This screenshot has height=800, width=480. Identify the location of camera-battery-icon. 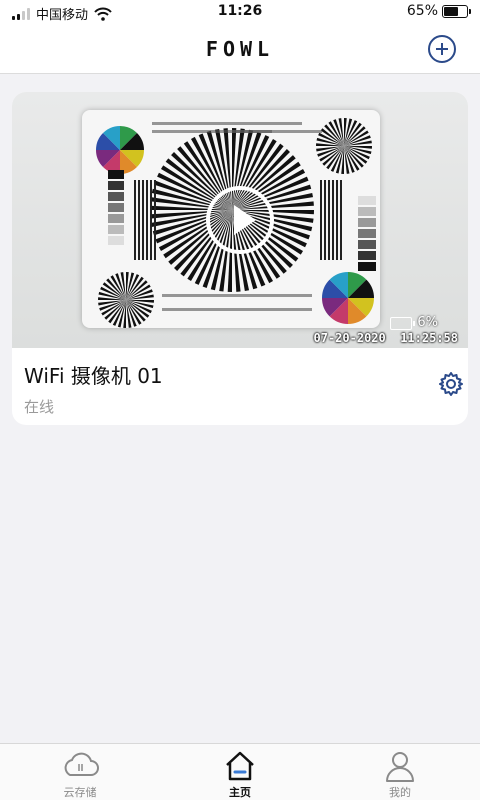
(402, 323).